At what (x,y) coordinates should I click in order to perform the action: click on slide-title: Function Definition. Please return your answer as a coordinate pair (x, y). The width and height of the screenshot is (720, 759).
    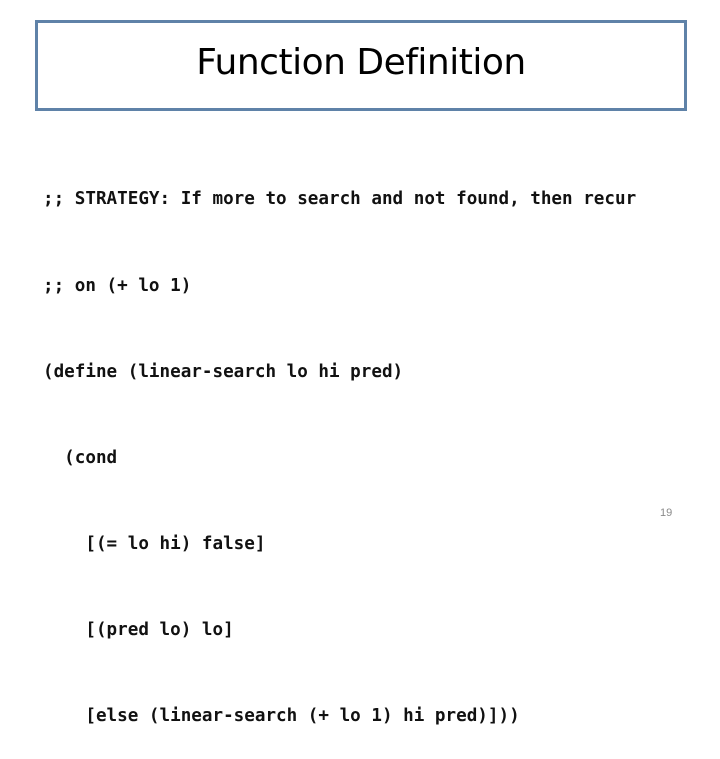
    Looking at the image, I should click on (361, 62).